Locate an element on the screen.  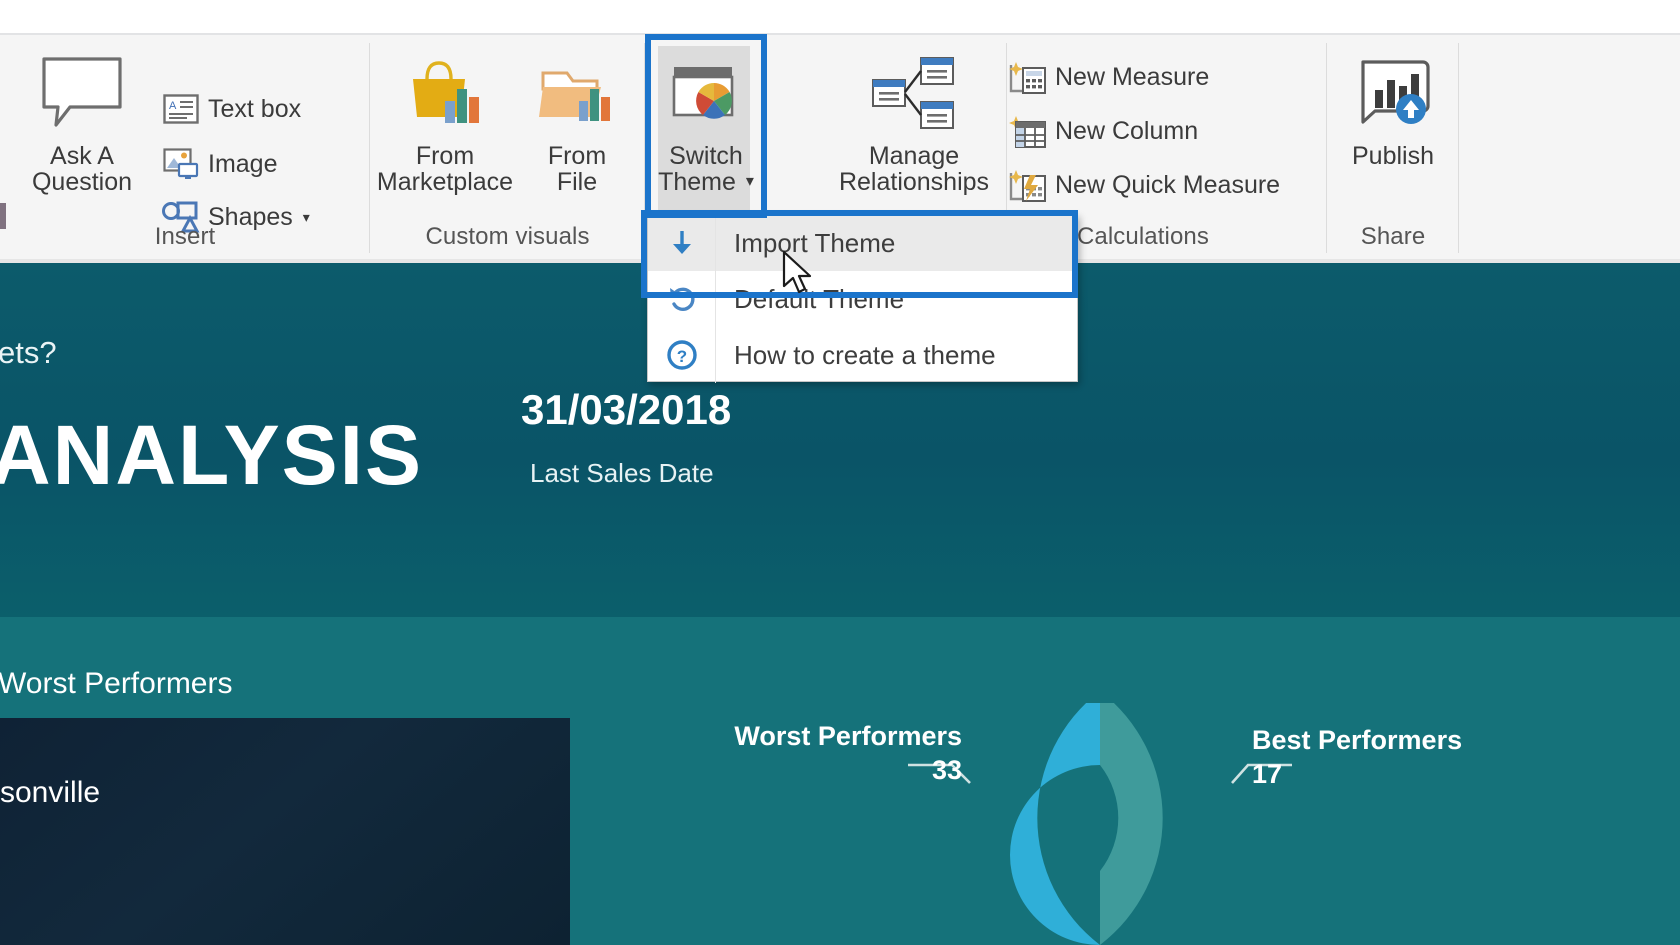
publish-button: Publish is located at coordinates (1393, 139).